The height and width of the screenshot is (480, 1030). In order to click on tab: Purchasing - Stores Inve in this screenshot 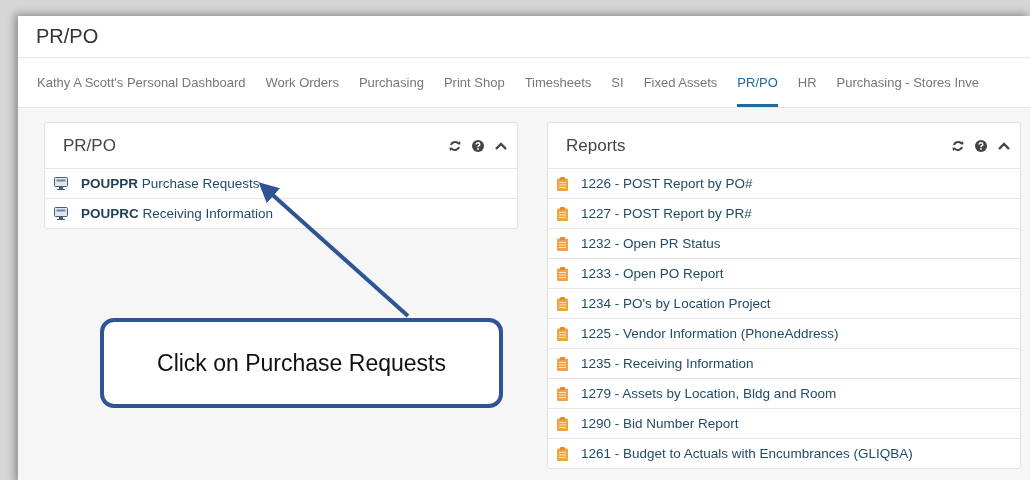, I will do `click(907, 82)`.